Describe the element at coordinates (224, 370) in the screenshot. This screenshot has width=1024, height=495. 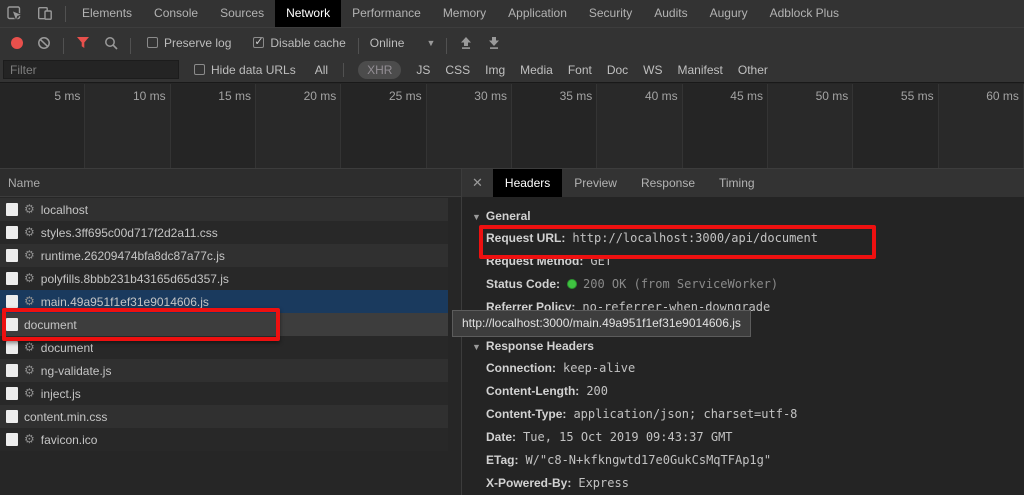
I see `request-row: ⚙ ng-validate.js` at that location.